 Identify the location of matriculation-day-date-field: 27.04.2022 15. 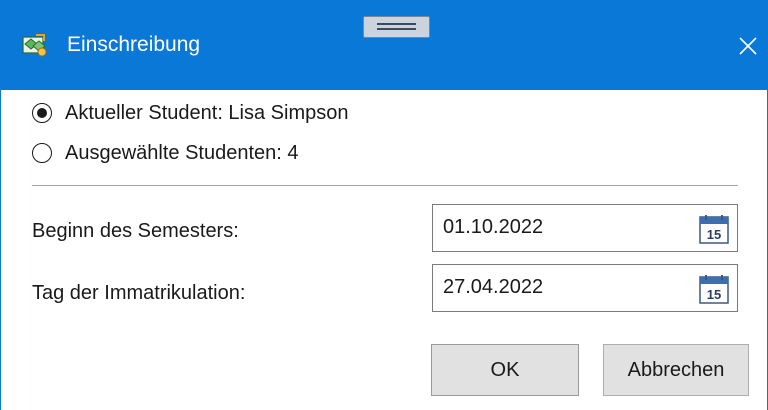
(585, 288).